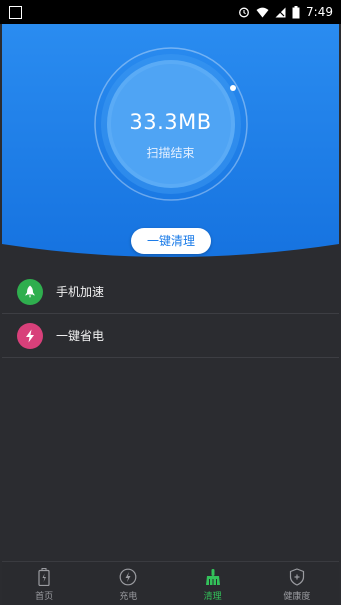  What do you see at coordinates (80, 292) in the screenshot?
I see `list-item-label: 手机加速` at bounding box center [80, 292].